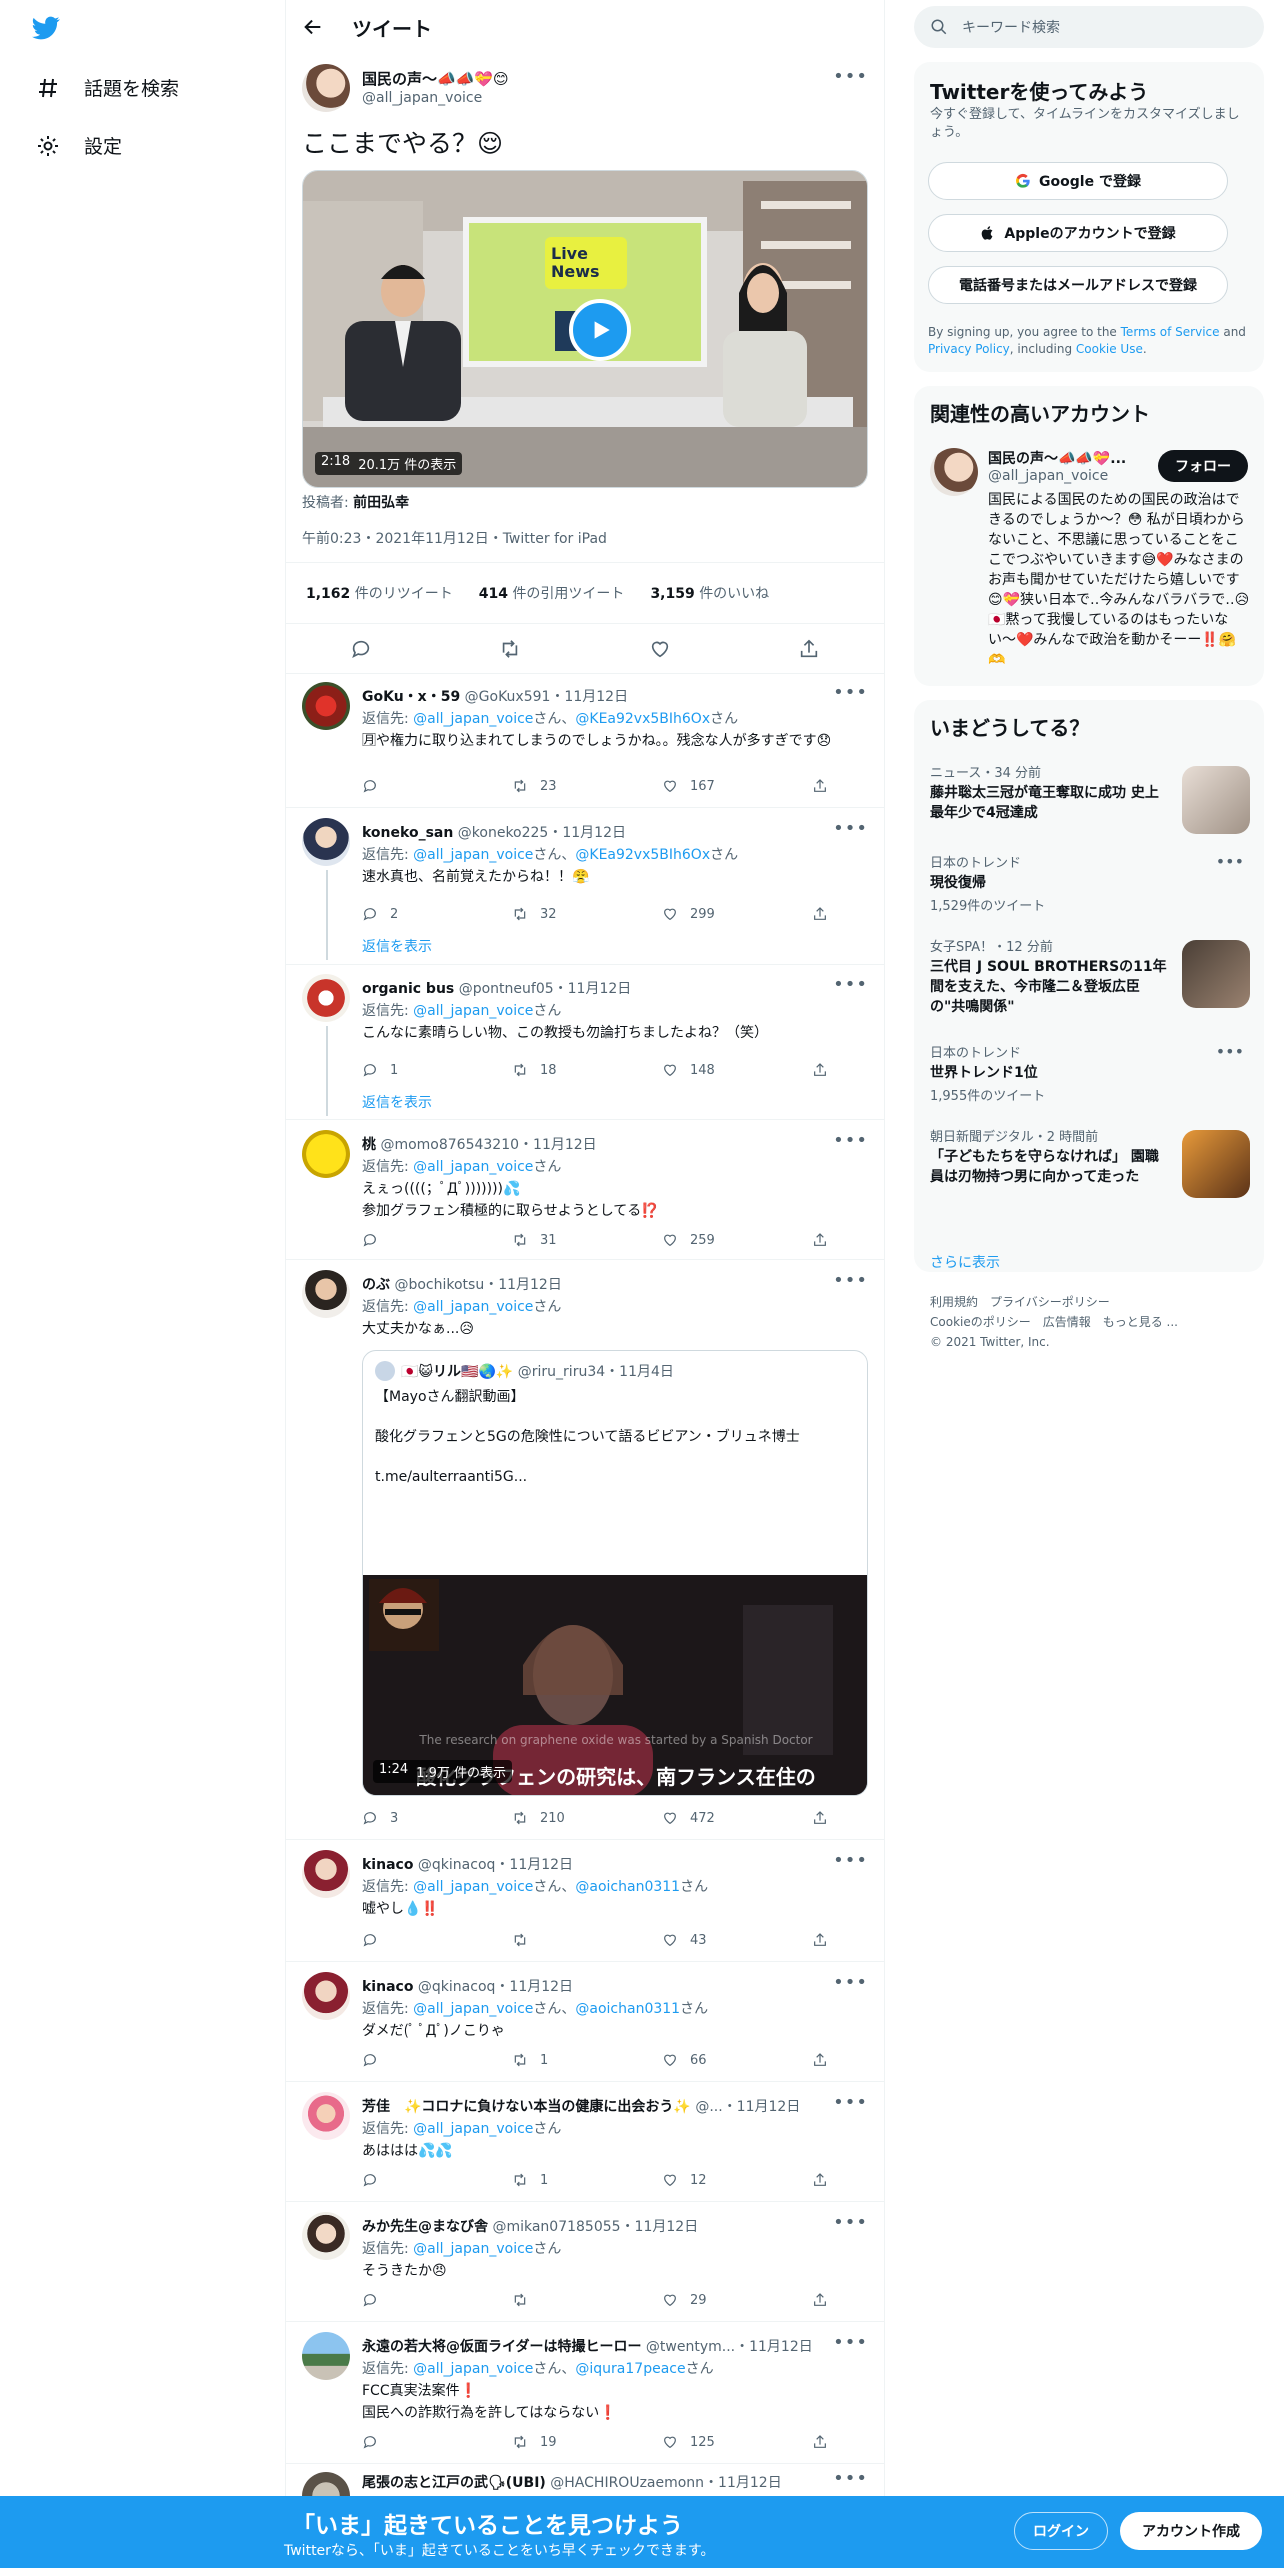 The width and height of the screenshot is (1284, 2568). What do you see at coordinates (1078, 181) in the screenshot?
I see `google-signup-button: Google で登録` at bounding box center [1078, 181].